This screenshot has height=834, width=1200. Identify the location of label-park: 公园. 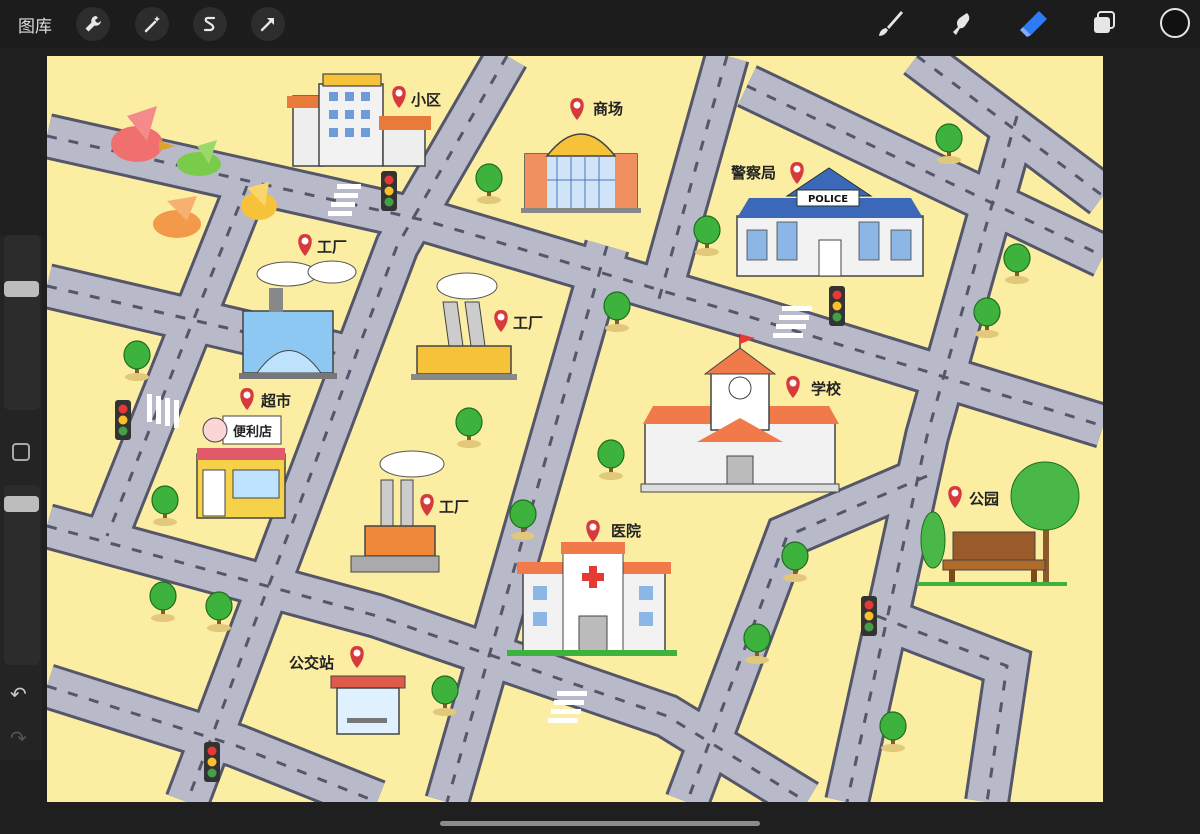
(984, 499).